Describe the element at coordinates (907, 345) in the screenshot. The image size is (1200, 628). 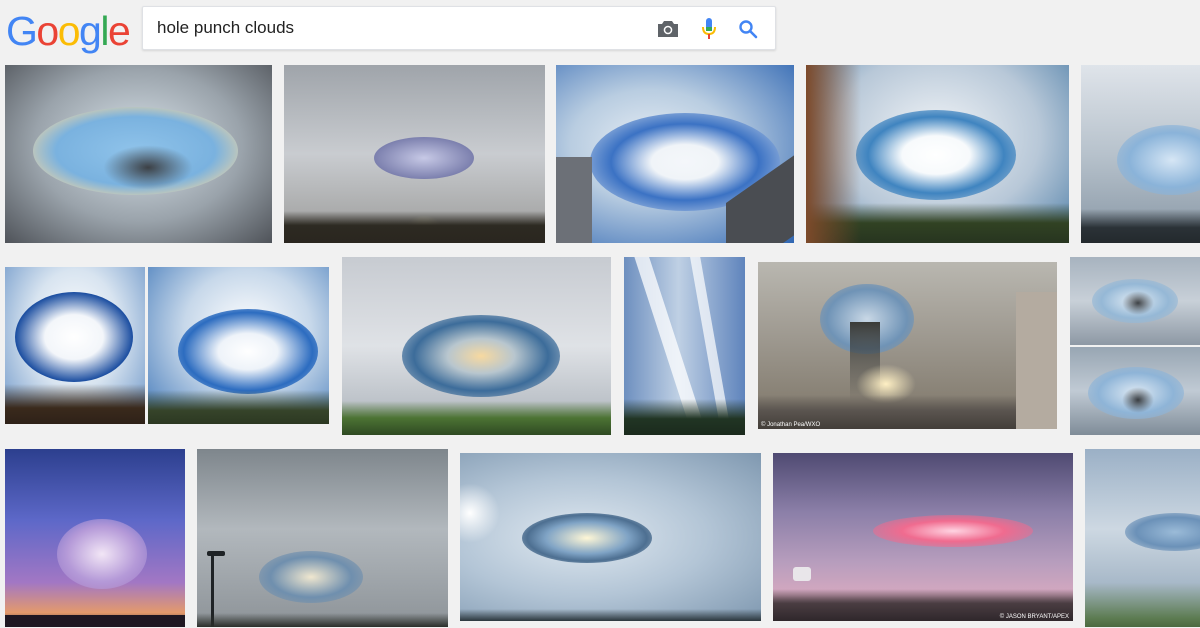
I see `image-result: © Jonathan Pea/WXO` at that location.